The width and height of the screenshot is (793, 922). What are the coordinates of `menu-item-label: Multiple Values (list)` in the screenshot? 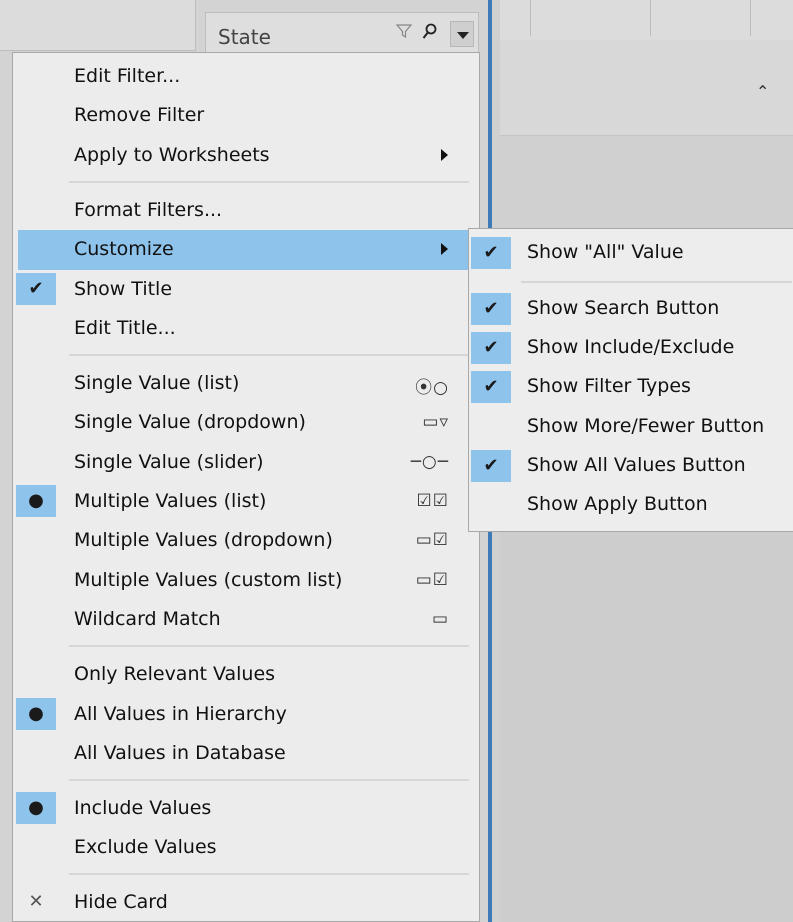 It's located at (170, 501).